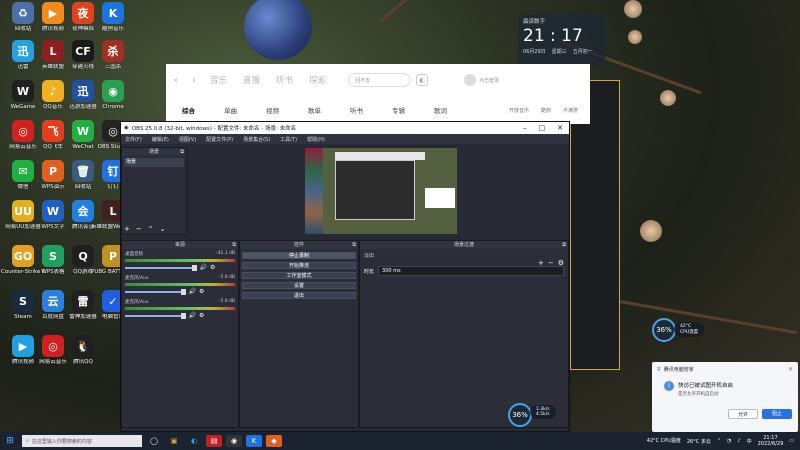 The image size is (800, 450). What do you see at coordinates (219, 139) in the screenshot?
I see `menu-profile: 配置文件(P)` at bounding box center [219, 139].